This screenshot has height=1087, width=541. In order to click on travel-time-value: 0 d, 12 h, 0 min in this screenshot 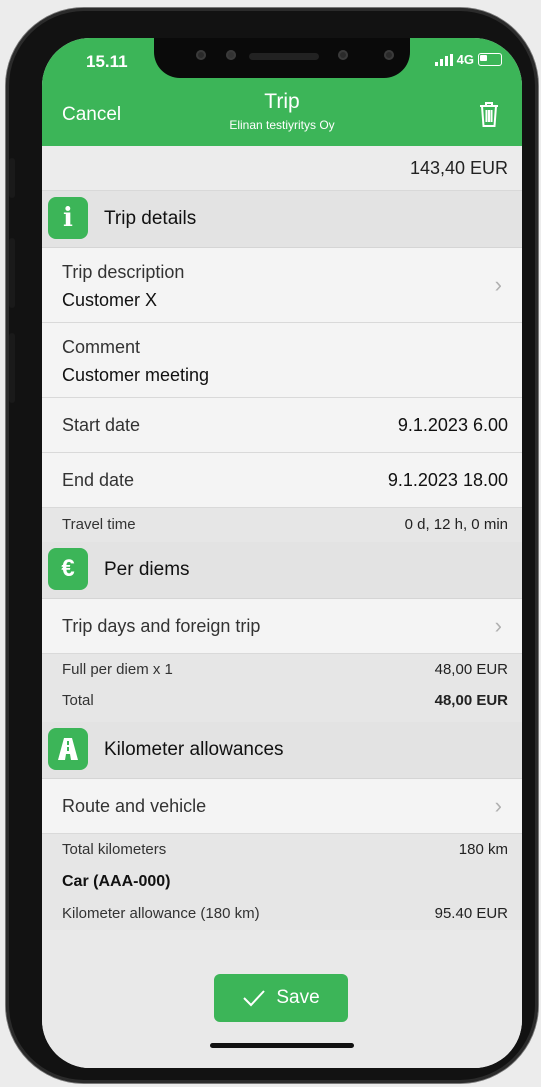, I will do `click(456, 524)`.